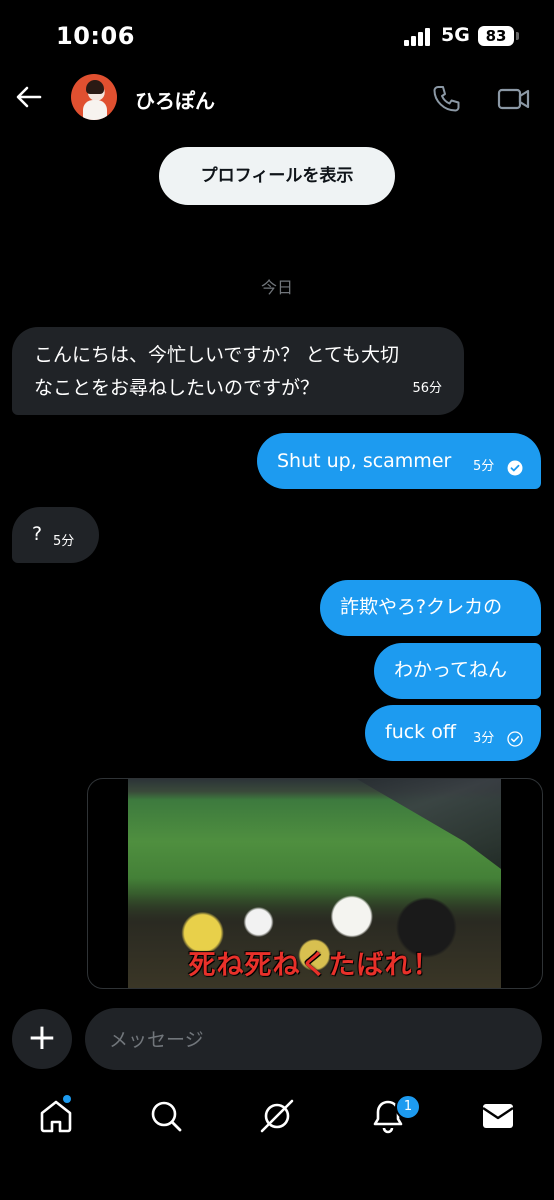 This screenshot has height=1200, width=554. Describe the element at coordinates (496, 36) in the screenshot. I see `battery-icon: 83` at that location.